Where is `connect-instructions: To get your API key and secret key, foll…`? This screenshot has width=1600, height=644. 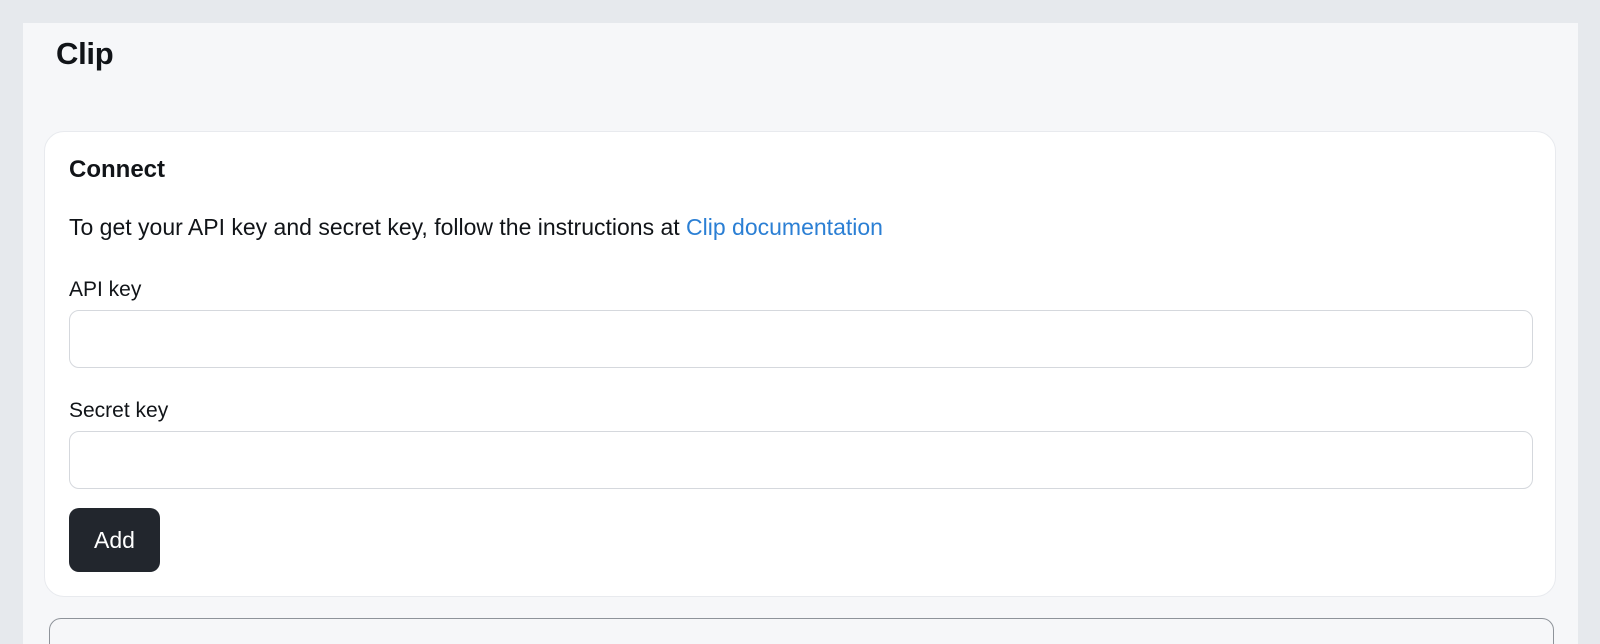 connect-instructions: To get your API key and secret key, foll… is located at coordinates (476, 227).